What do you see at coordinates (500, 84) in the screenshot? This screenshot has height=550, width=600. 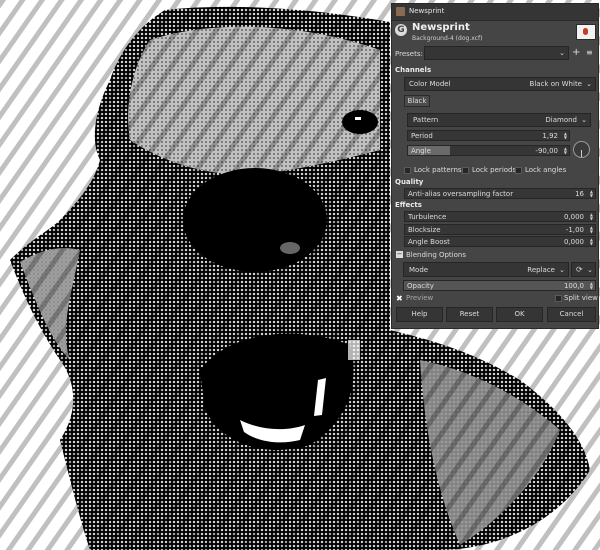 I see `color-model-combo: Color Model Black on White ⌄` at bounding box center [500, 84].